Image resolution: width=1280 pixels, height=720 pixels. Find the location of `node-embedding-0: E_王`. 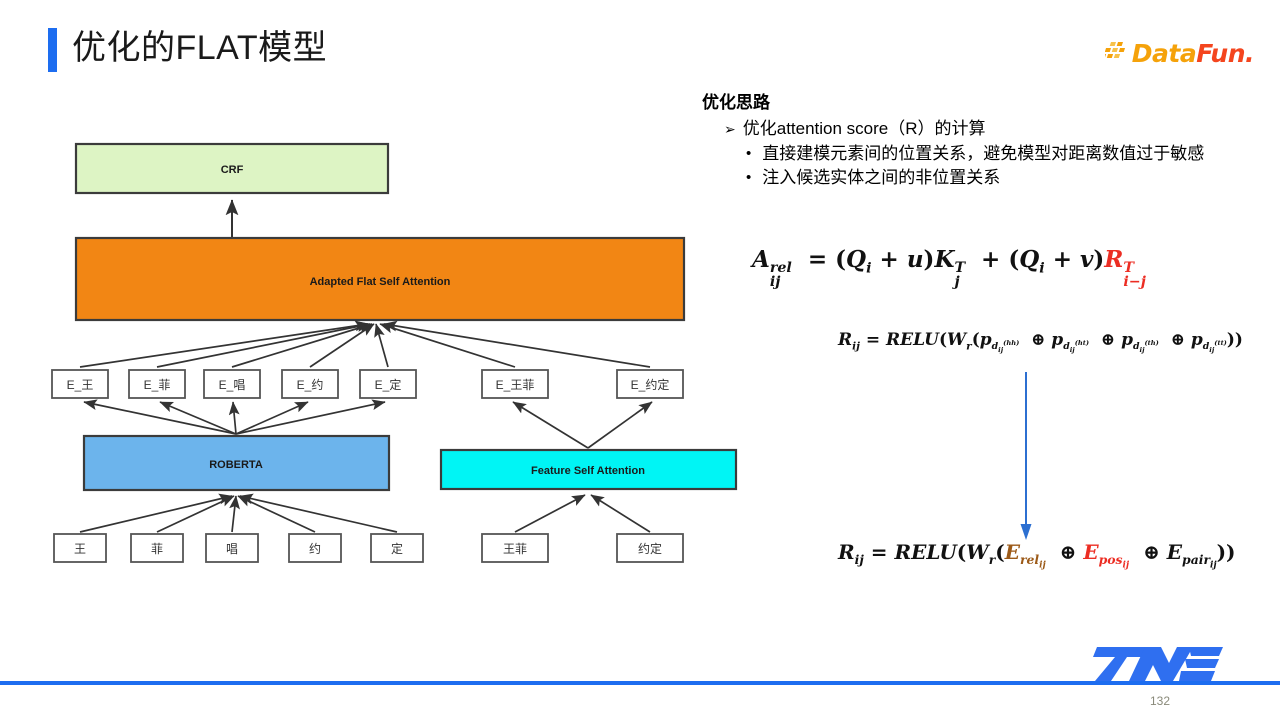

node-embedding-0: E_王 is located at coordinates (80, 384).